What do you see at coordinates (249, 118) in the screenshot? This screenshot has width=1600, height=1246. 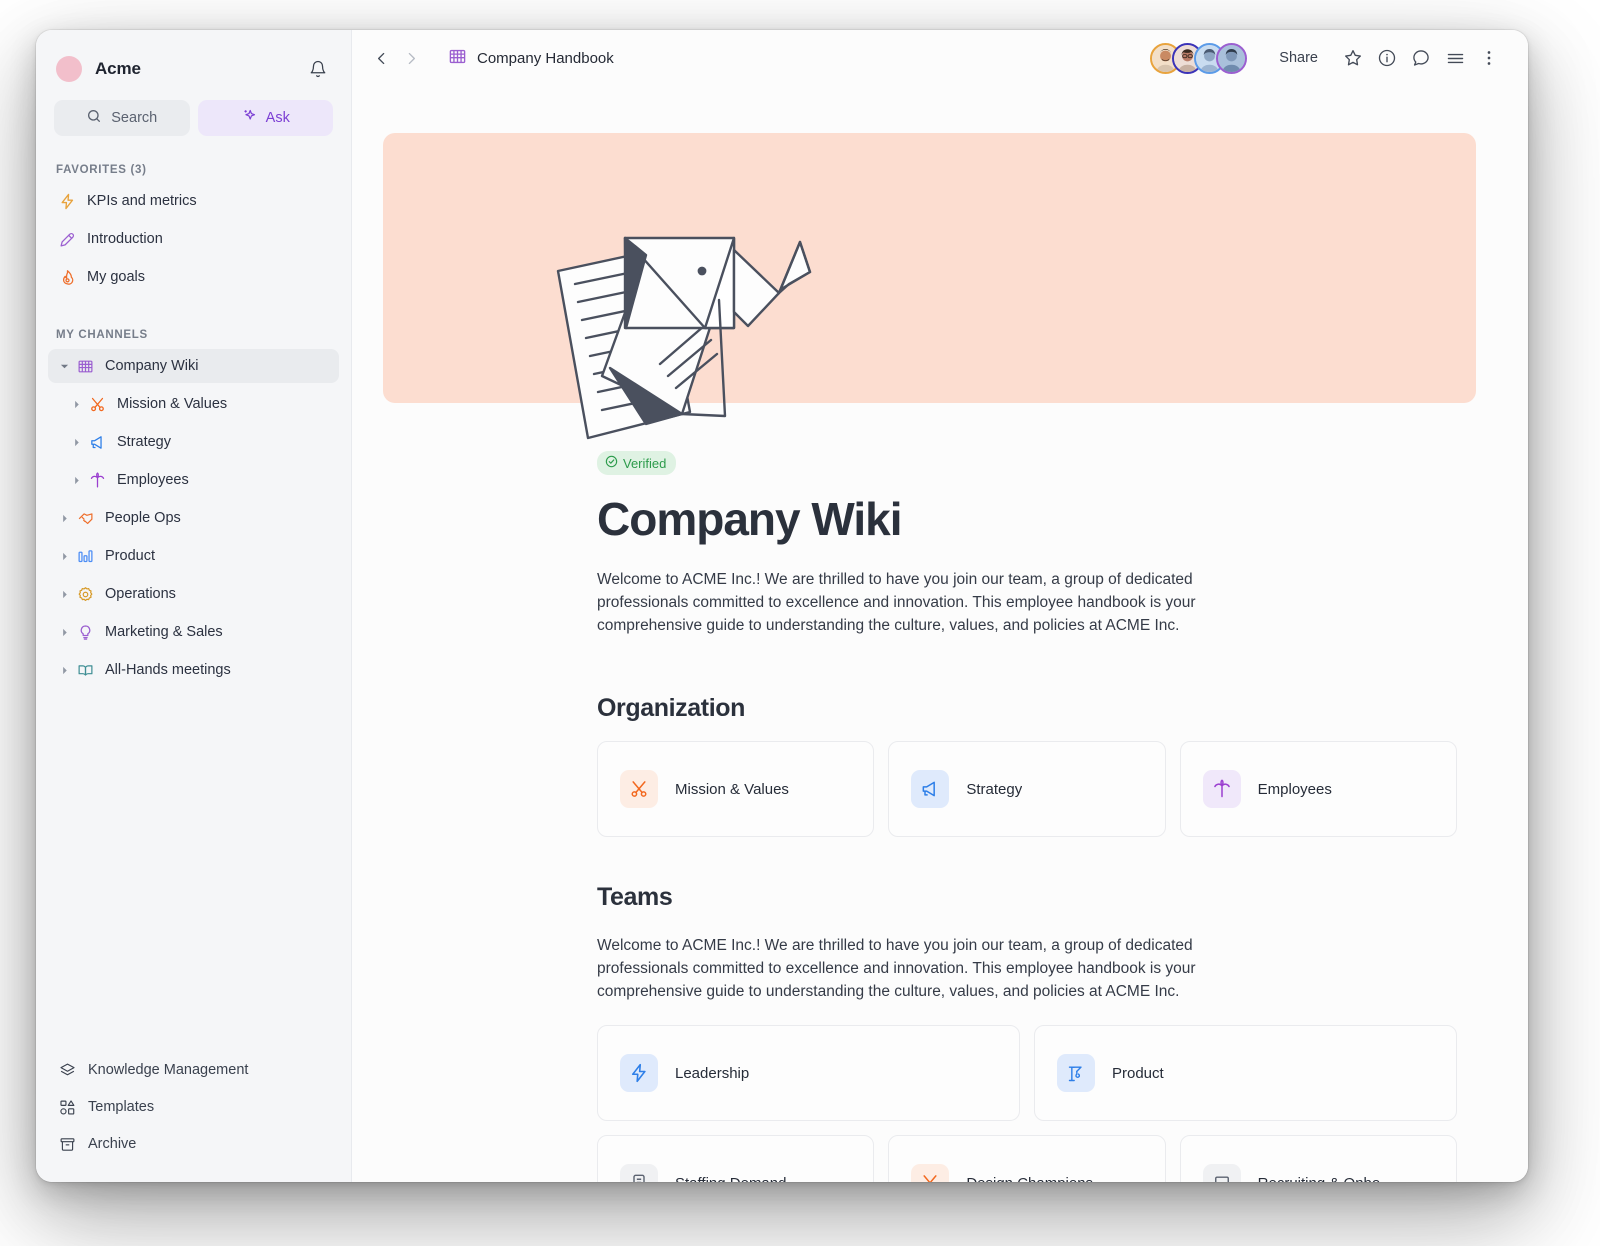 I see `sparkles-icon` at bounding box center [249, 118].